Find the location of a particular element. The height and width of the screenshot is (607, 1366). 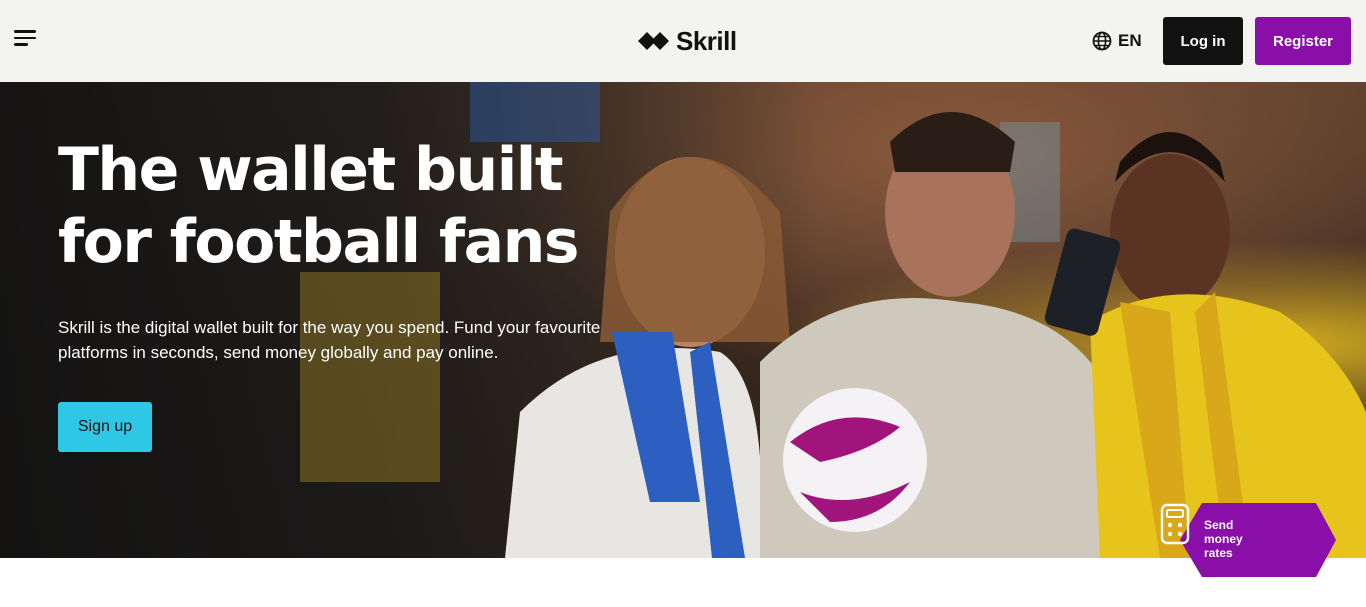

language-selector: EN is located at coordinates (1117, 41).